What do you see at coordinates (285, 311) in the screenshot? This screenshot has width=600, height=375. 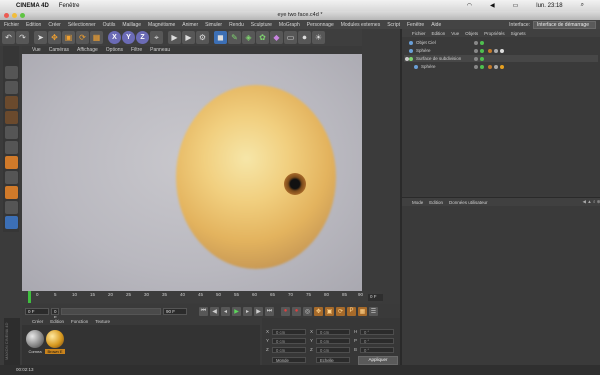 I see `record-icon: ●` at bounding box center [285, 311].